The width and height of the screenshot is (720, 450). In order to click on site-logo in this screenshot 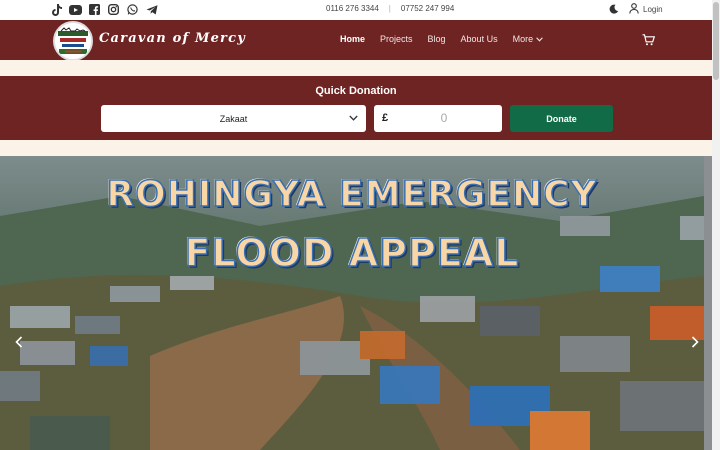, I will do `click(73, 41)`.